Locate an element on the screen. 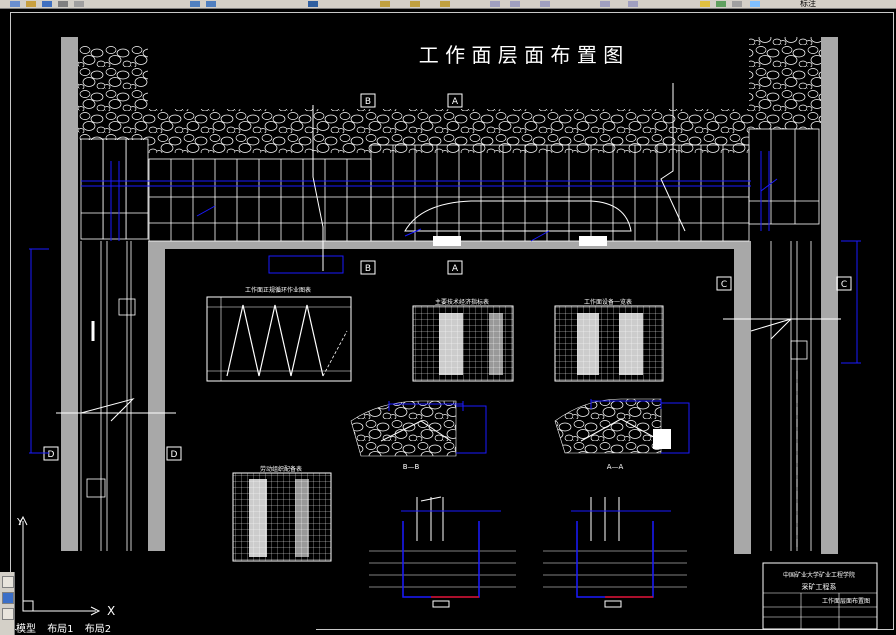  drawing-title: 工 作 面 层 面 布 置 图 is located at coordinates (521, 55).